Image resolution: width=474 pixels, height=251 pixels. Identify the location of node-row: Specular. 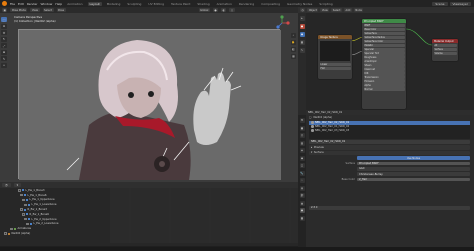
(384, 49).